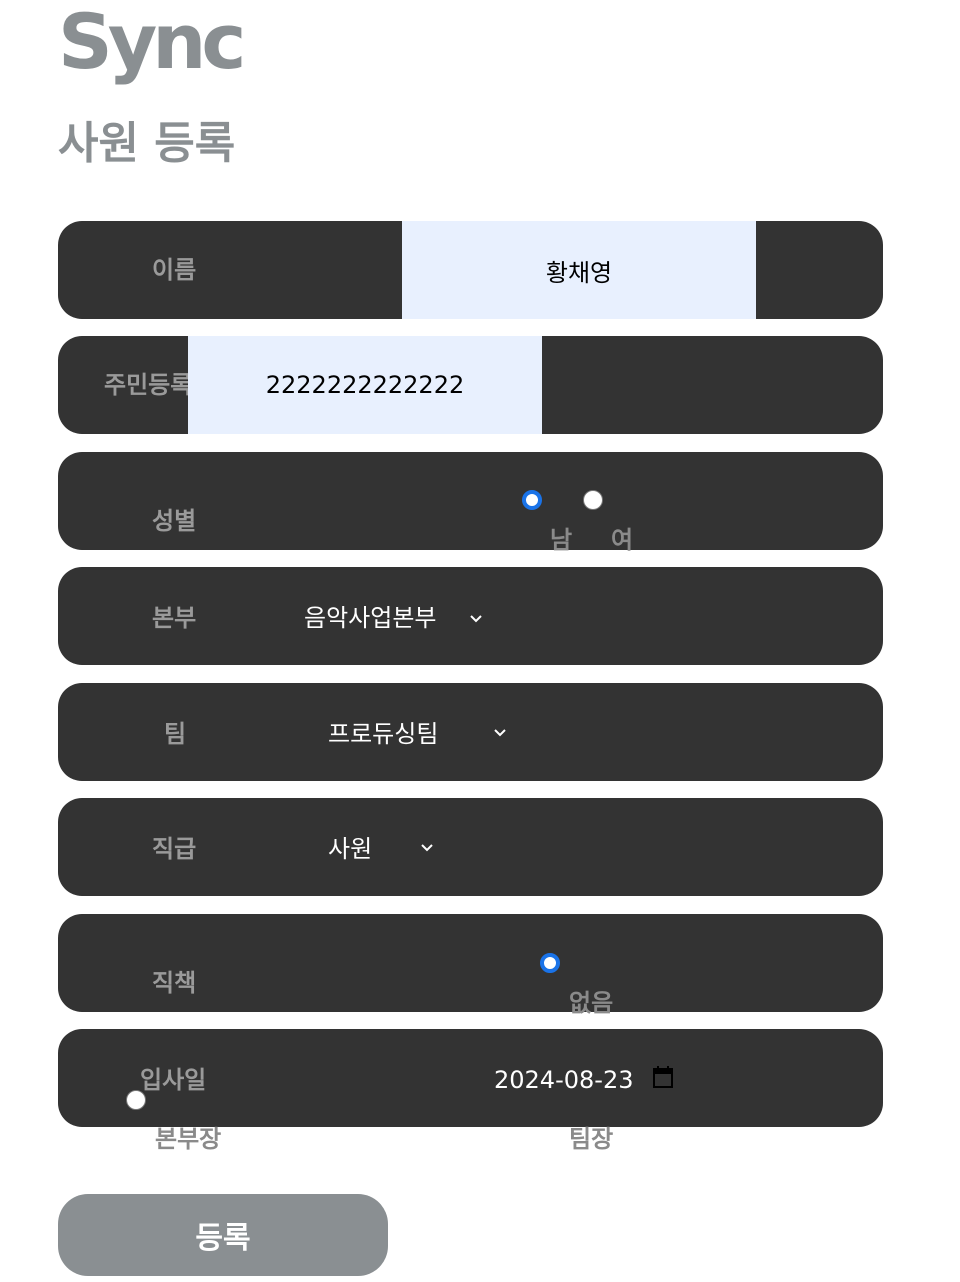 This screenshot has width=960, height=1282. What do you see at coordinates (663, 1077) in the screenshot?
I see `calendar-icon` at bounding box center [663, 1077].